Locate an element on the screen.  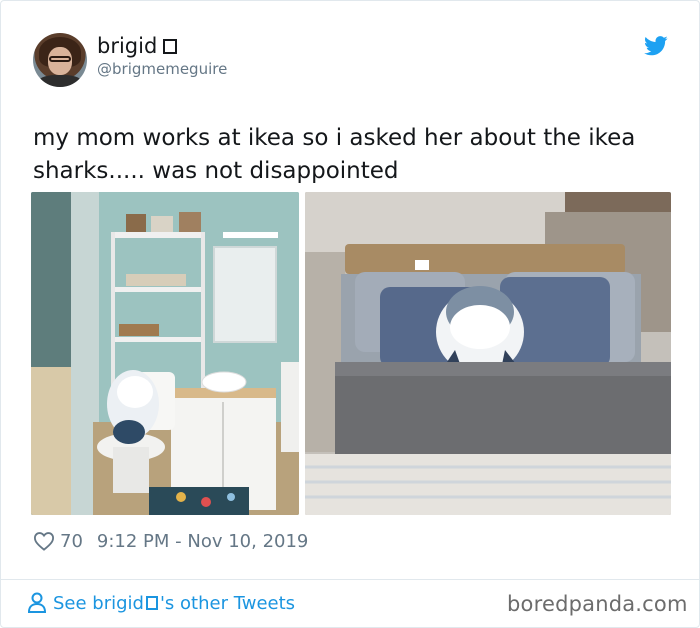
avatar is located at coordinates (60, 60).